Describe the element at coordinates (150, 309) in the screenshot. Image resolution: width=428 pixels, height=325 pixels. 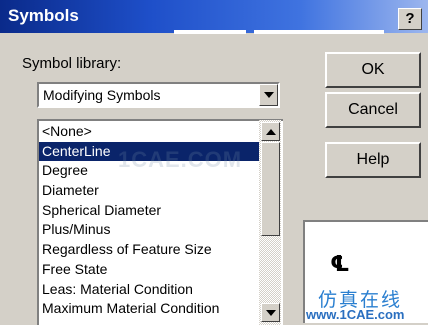
I see `symbol-list-item: Maximum Material Condition` at that location.